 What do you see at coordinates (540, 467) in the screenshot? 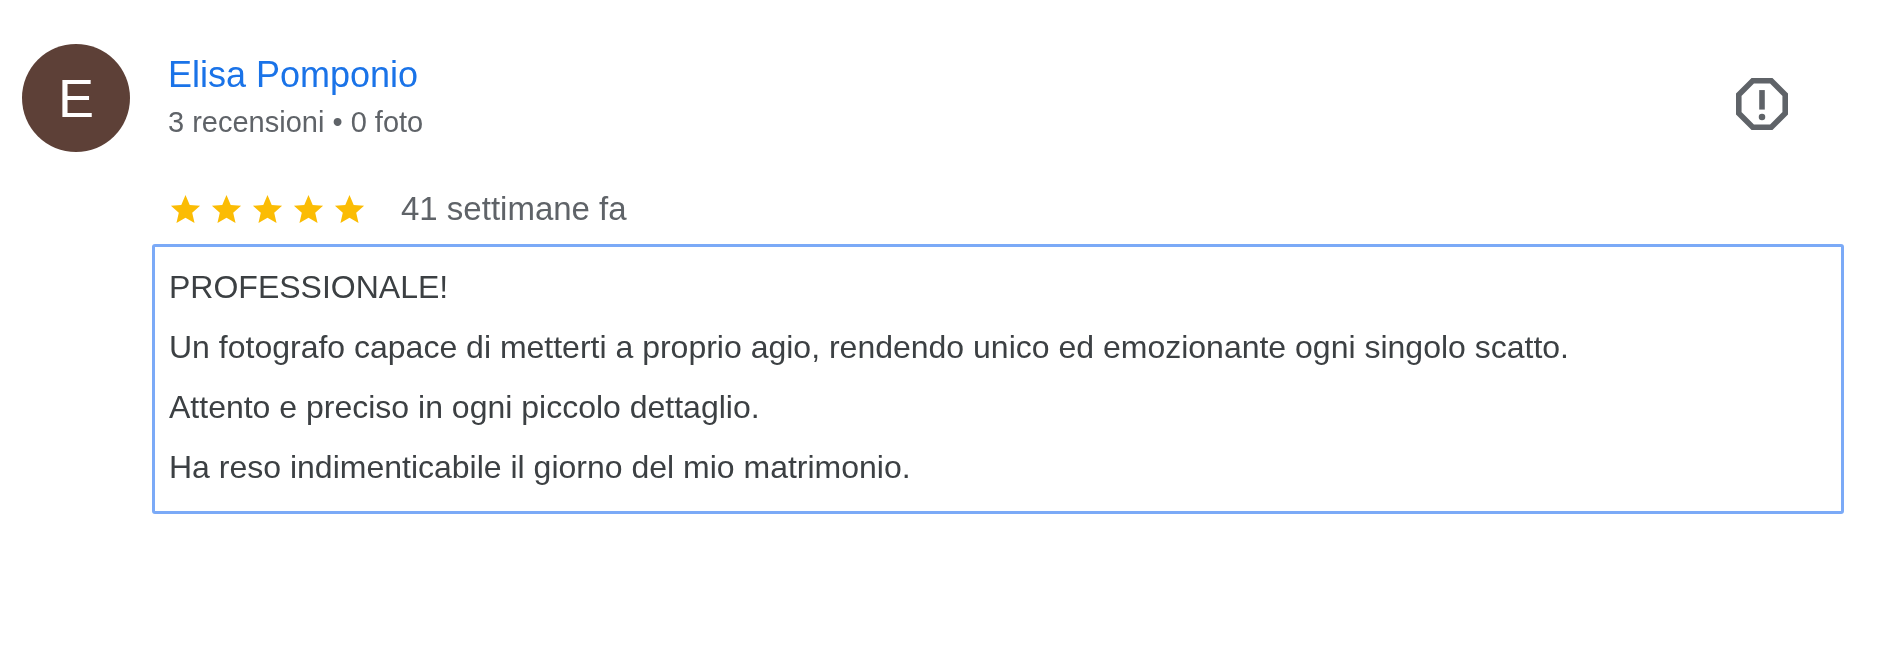
I see `review-text: Ha reso indimenticabile il giorno del mio matrimonio.` at bounding box center [540, 467].